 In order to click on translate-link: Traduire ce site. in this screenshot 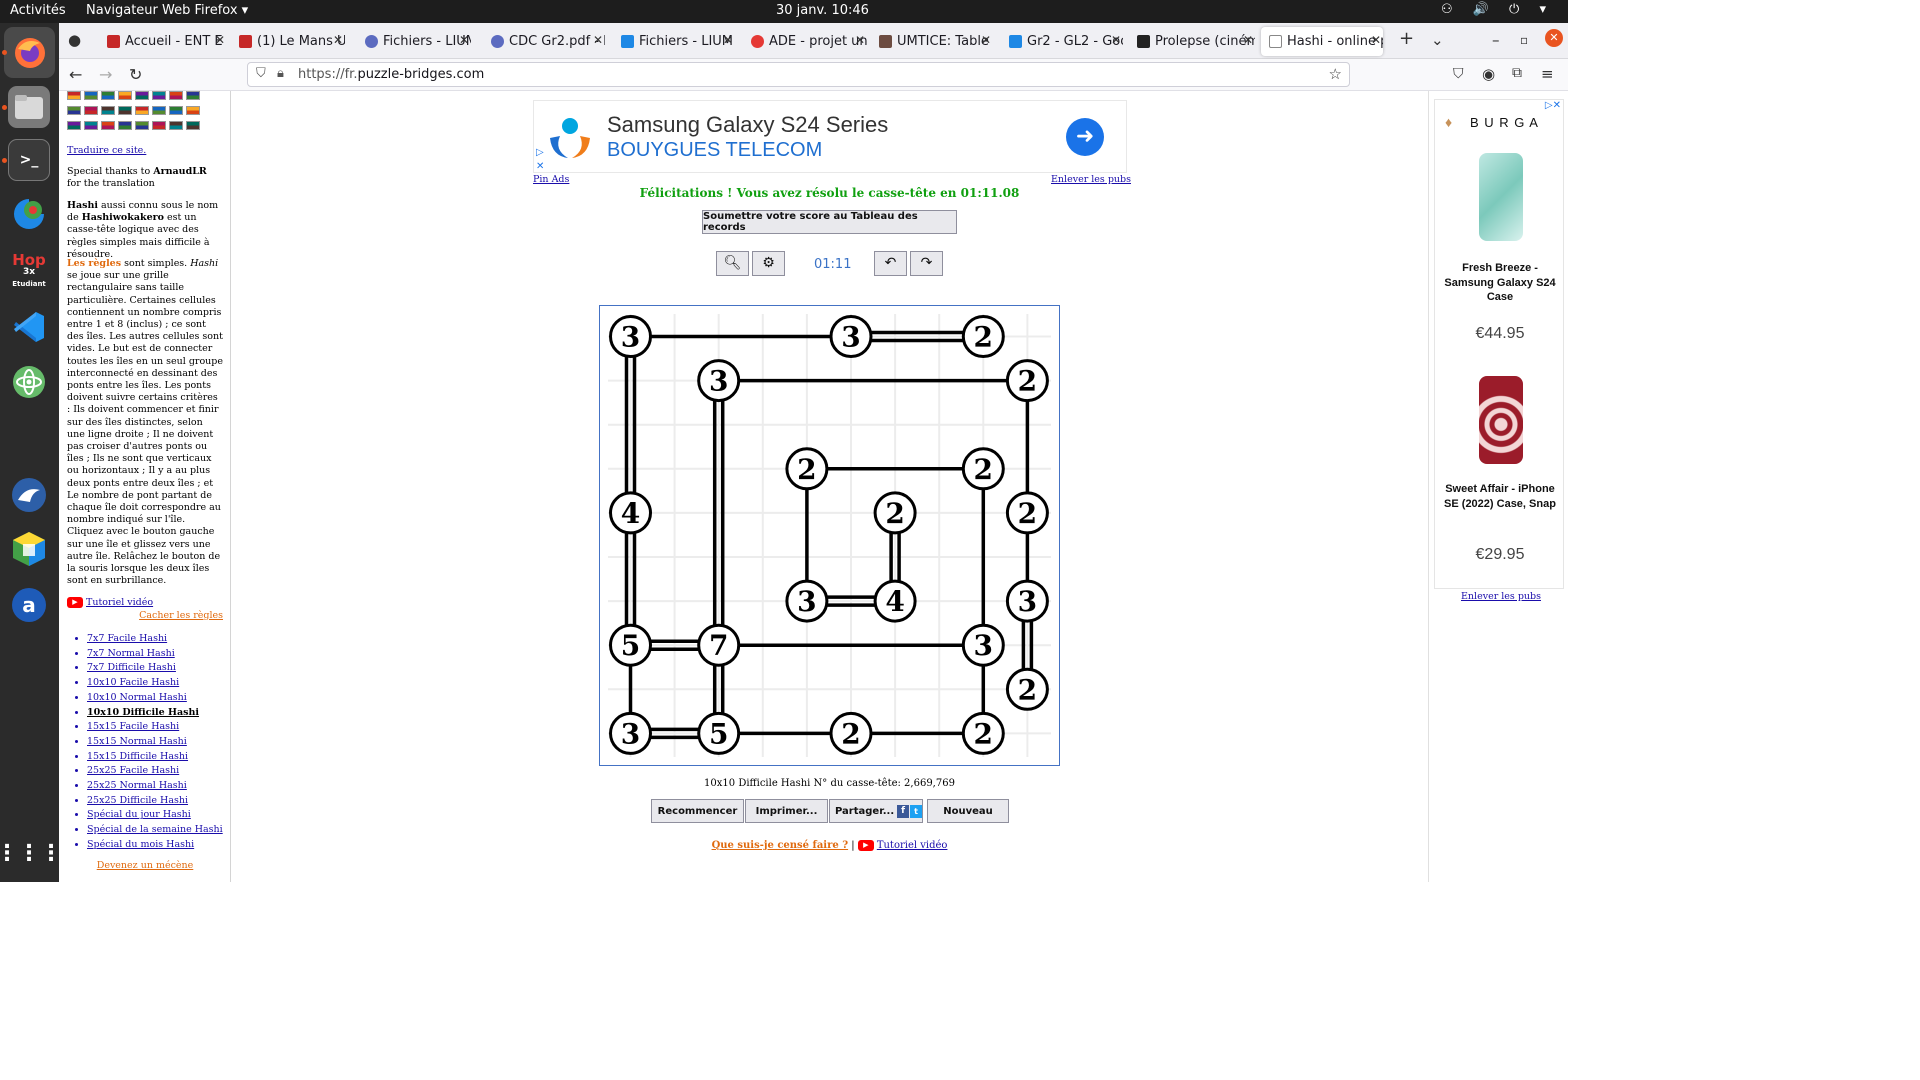, I will do `click(106, 150)`.